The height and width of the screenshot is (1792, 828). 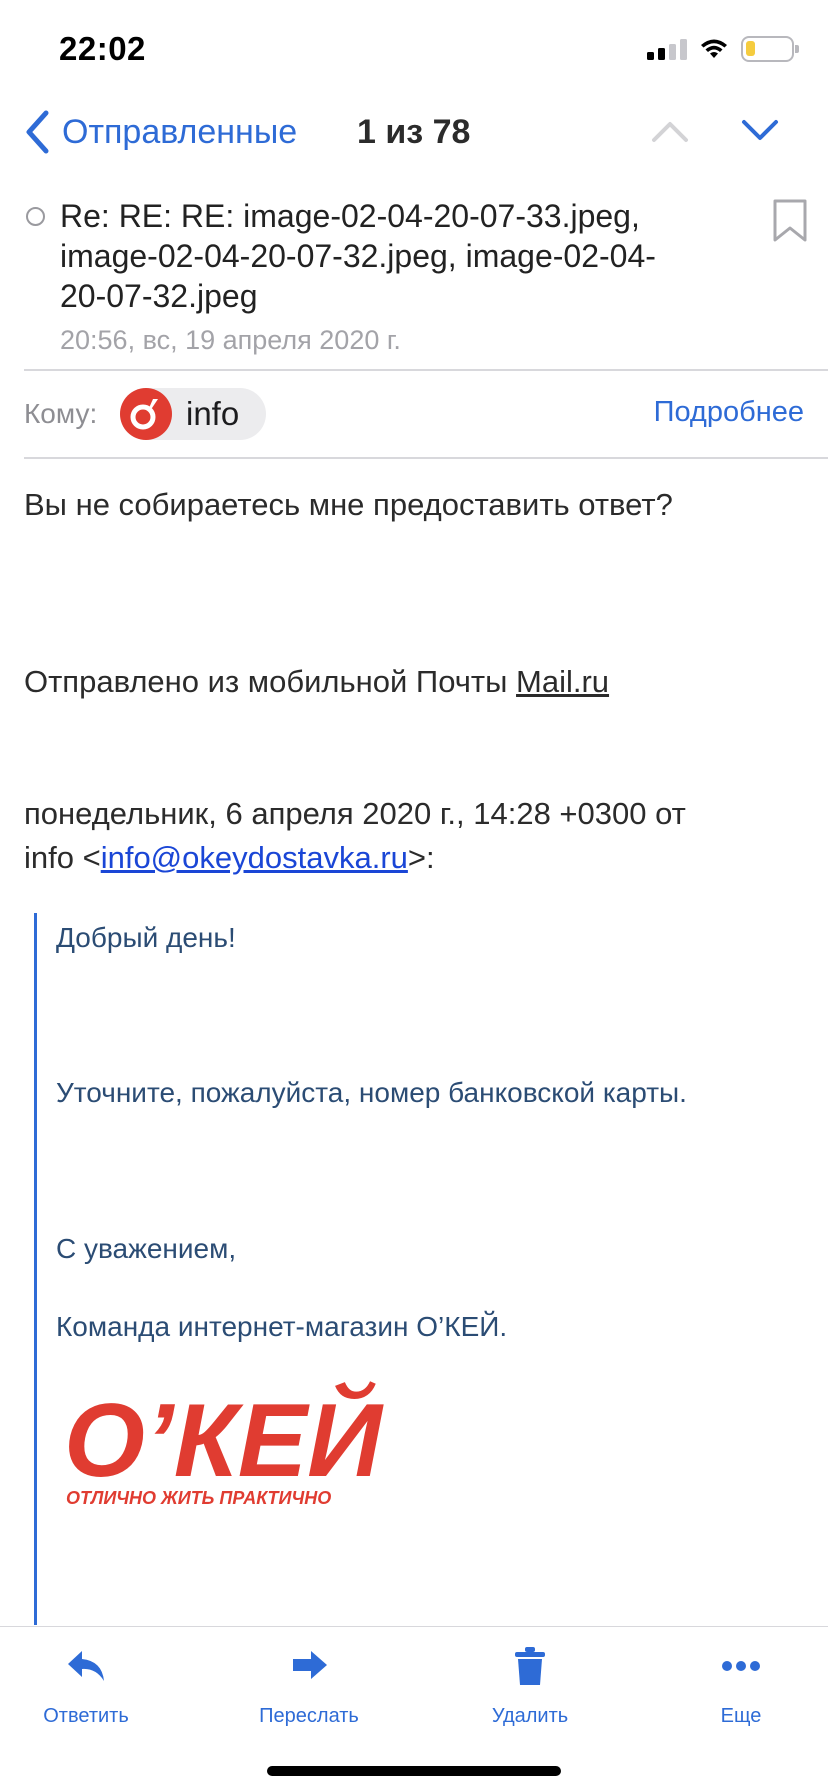 I want to click on trash-icon, so click(x=530, y=1666).